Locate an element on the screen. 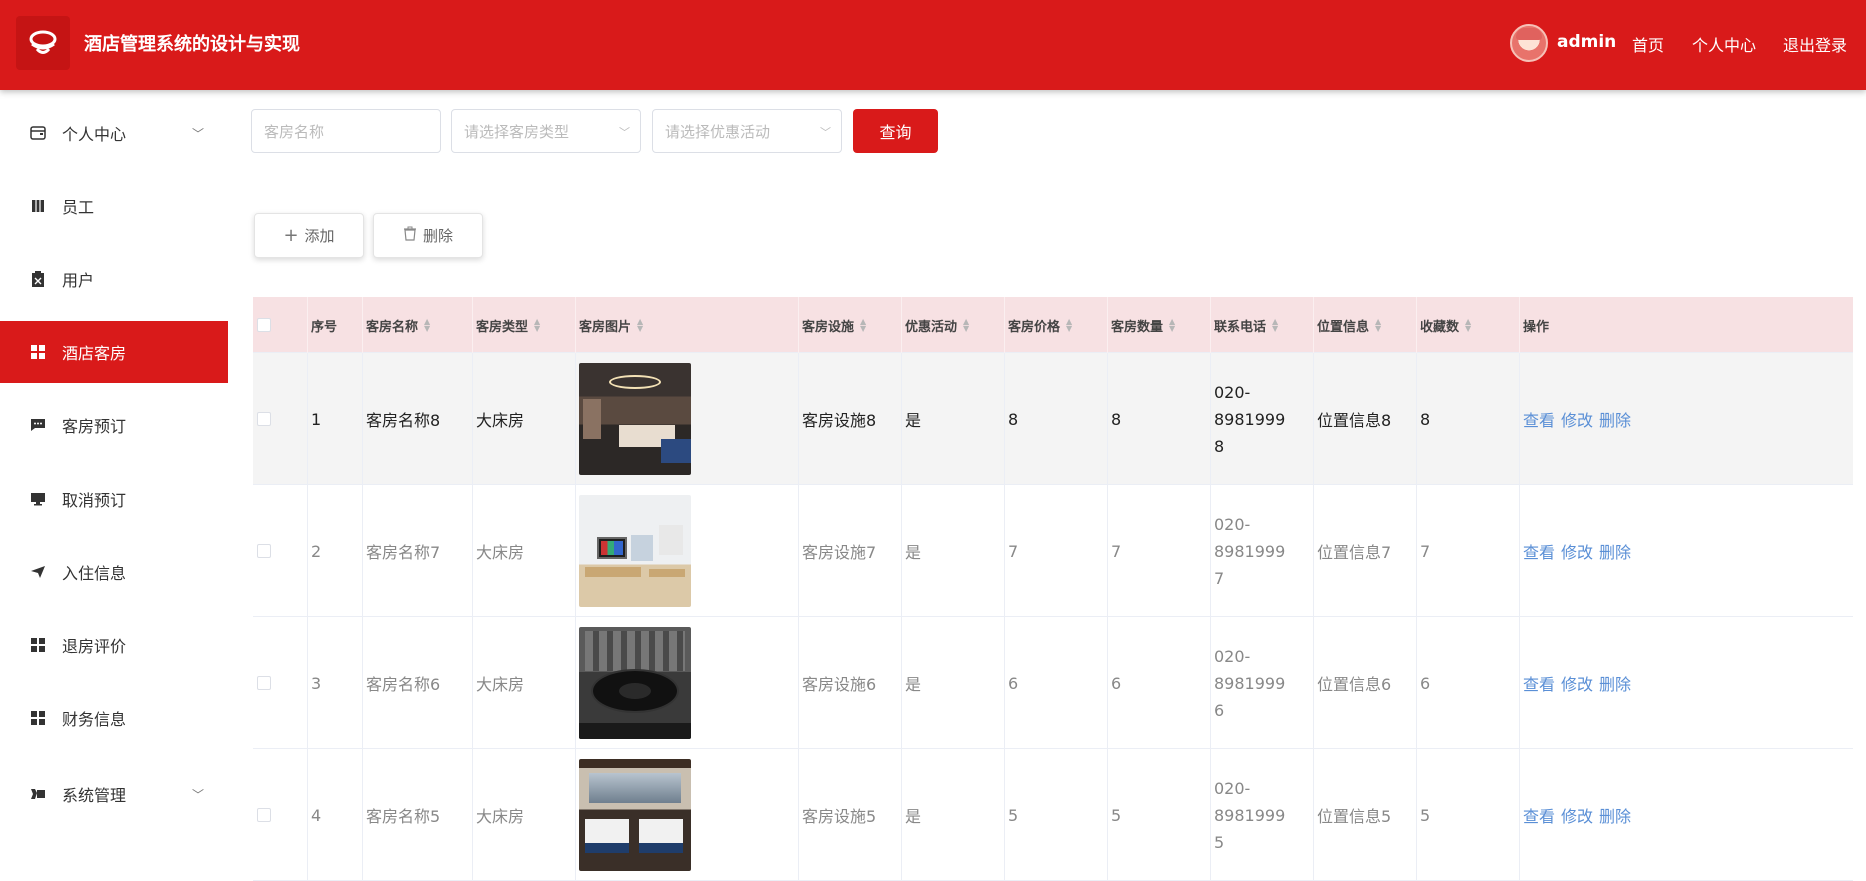 This screenshot has width=1866, height=881. column-header: 客房设施 ▲ ▼ is located at coordinates (850, 325).